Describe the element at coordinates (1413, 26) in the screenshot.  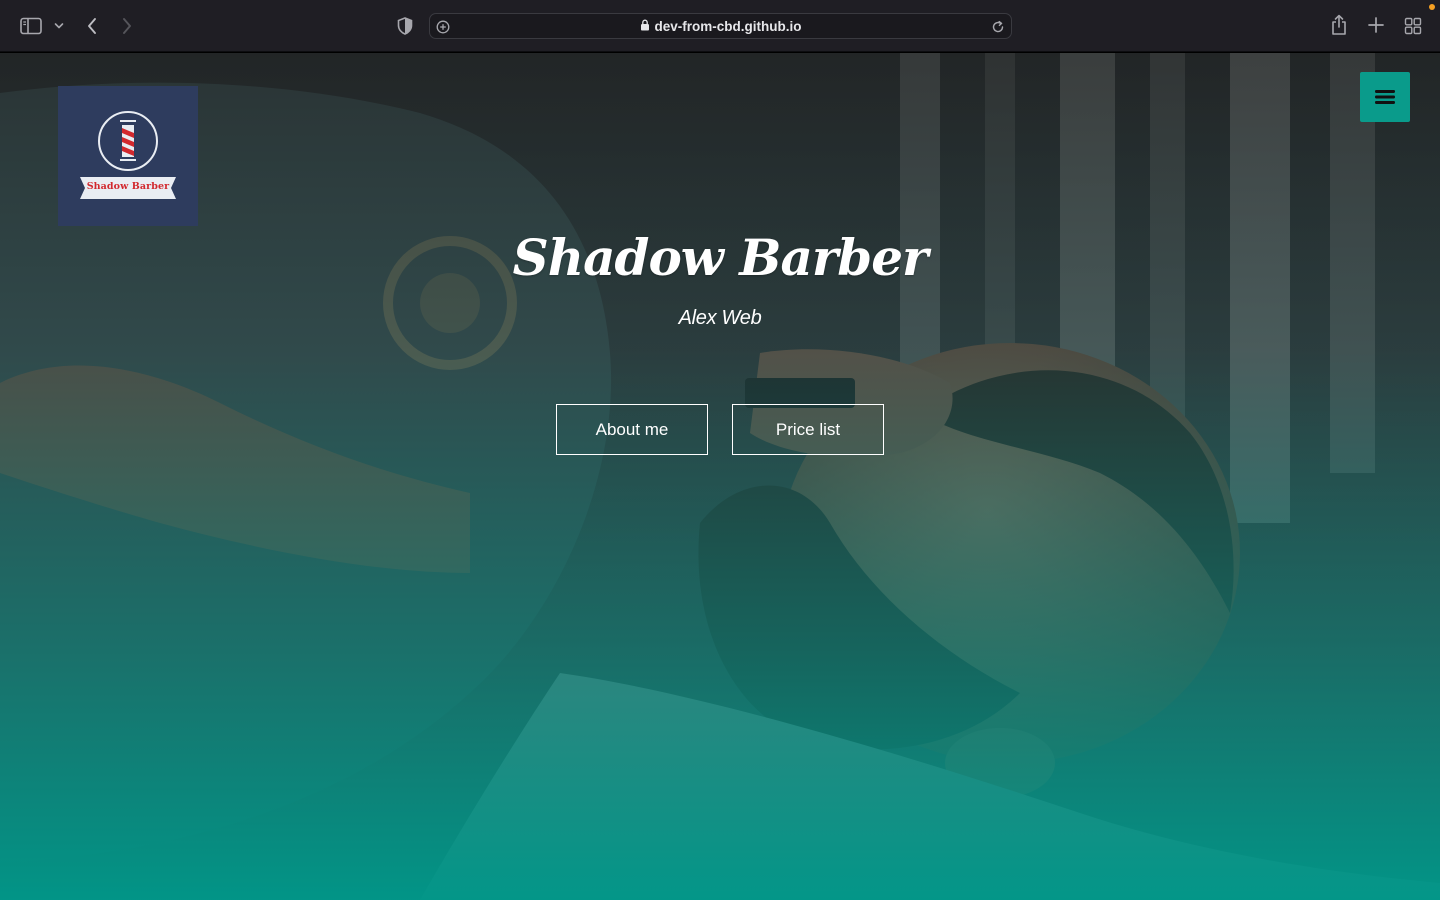
I see `tabs-grid-icon` at that location.